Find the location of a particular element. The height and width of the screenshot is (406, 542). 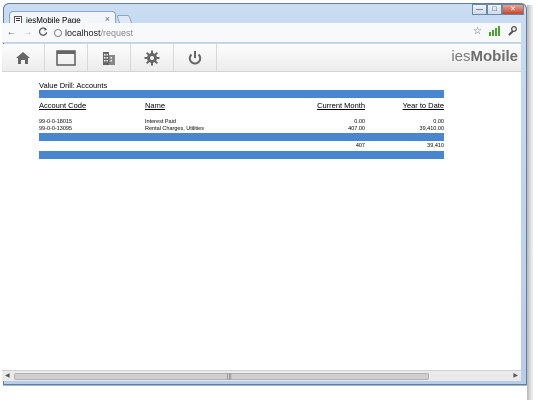

toolbar-right: ☆ is located at coordinates (495, 32).